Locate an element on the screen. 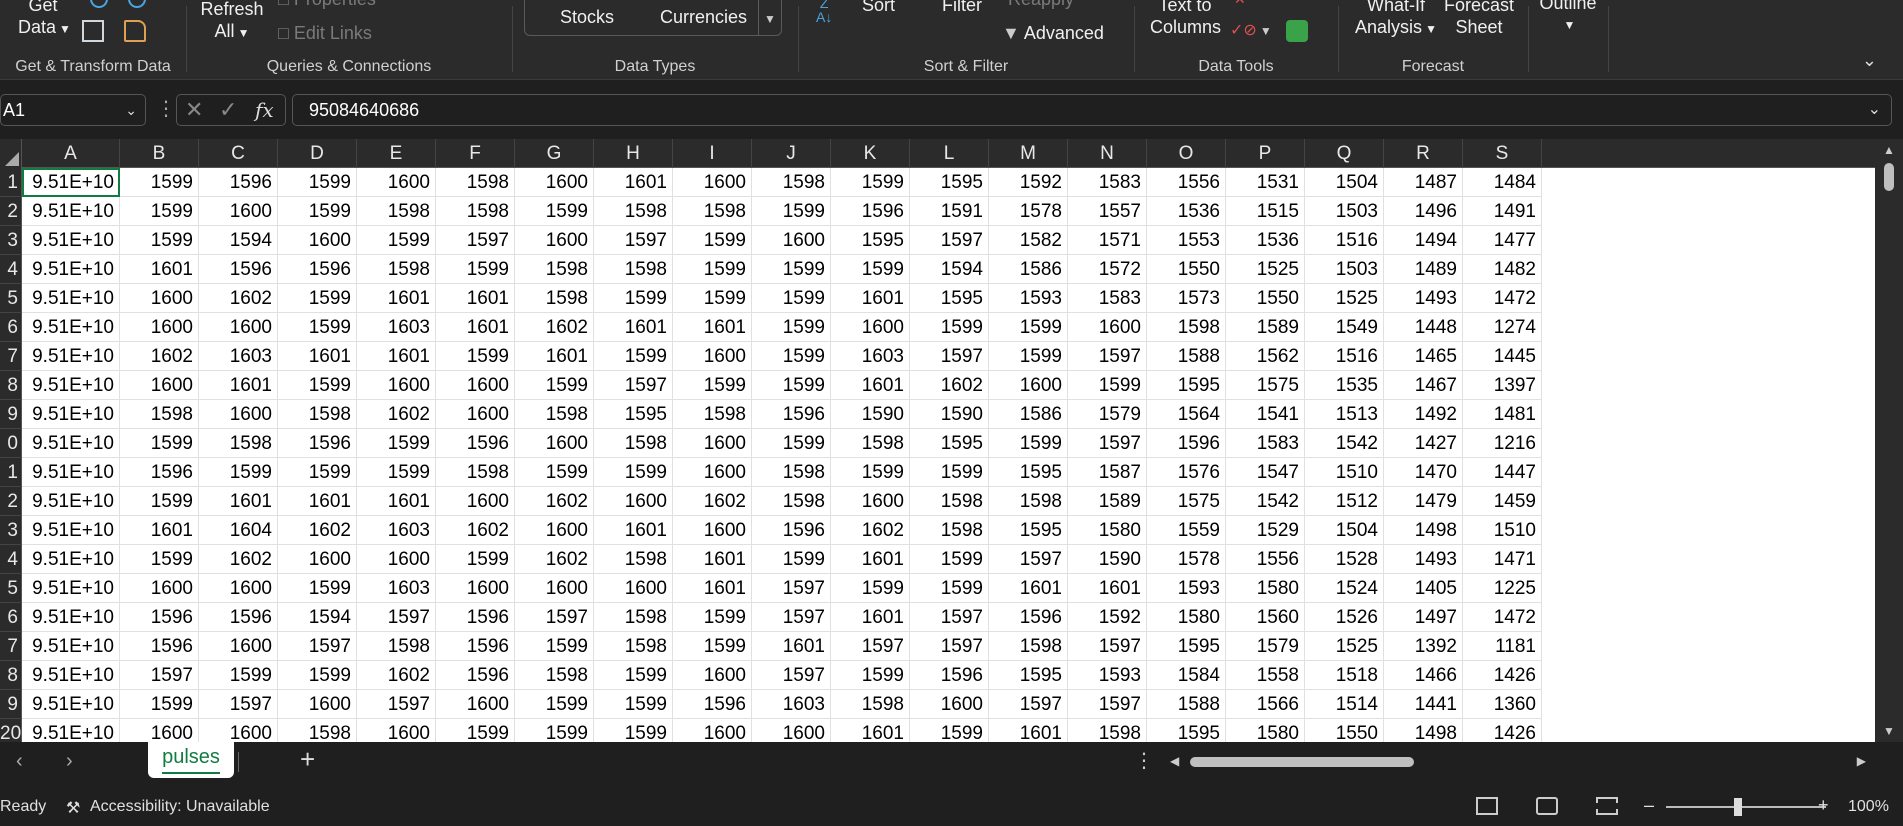 The image size is (1903, 826). row-header: 4 is located at coordinates (11, 269).